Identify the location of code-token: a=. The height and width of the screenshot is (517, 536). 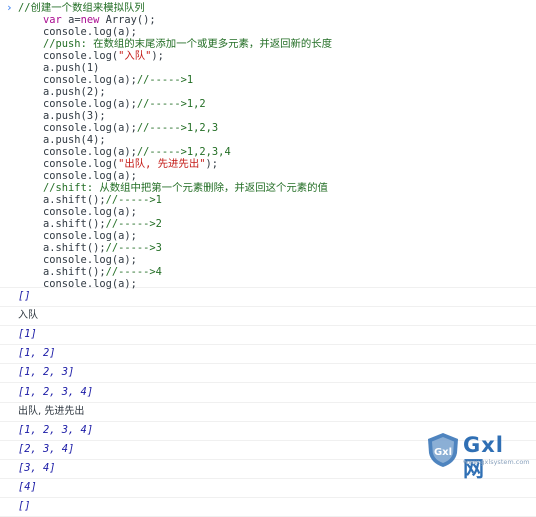
(71, 20).